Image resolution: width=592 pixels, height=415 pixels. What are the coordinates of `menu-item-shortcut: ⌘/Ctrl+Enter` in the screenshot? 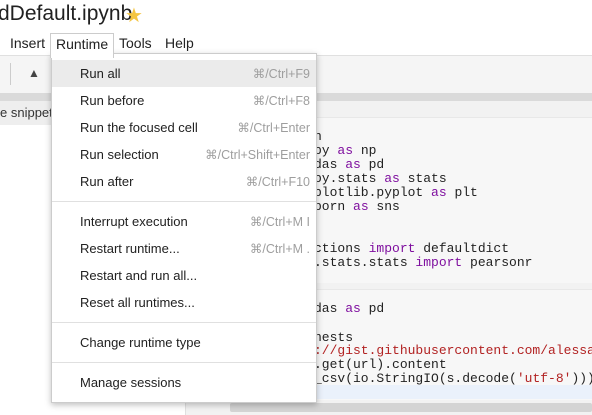 It's located at (273, 128).